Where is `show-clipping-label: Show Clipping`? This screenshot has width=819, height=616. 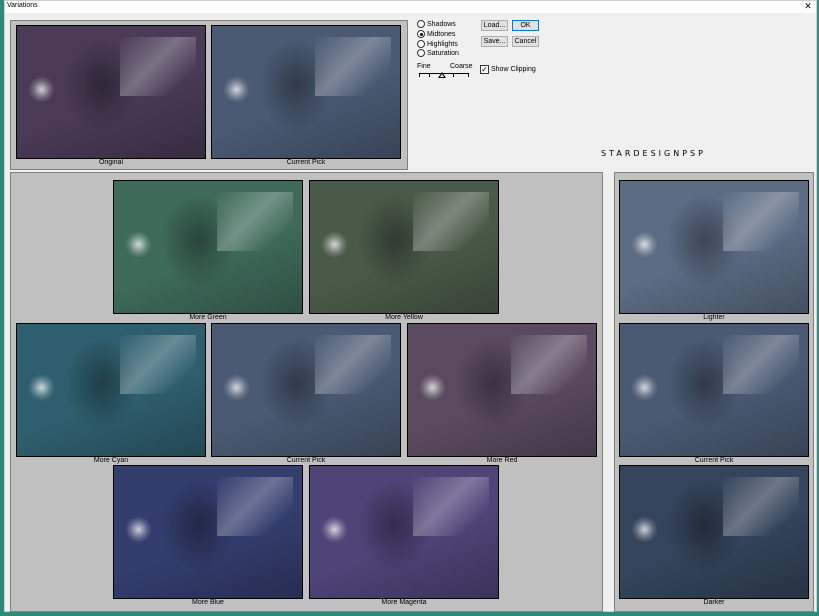
show-clipping-label: Show Clipping is located at coordinates (513, 69).